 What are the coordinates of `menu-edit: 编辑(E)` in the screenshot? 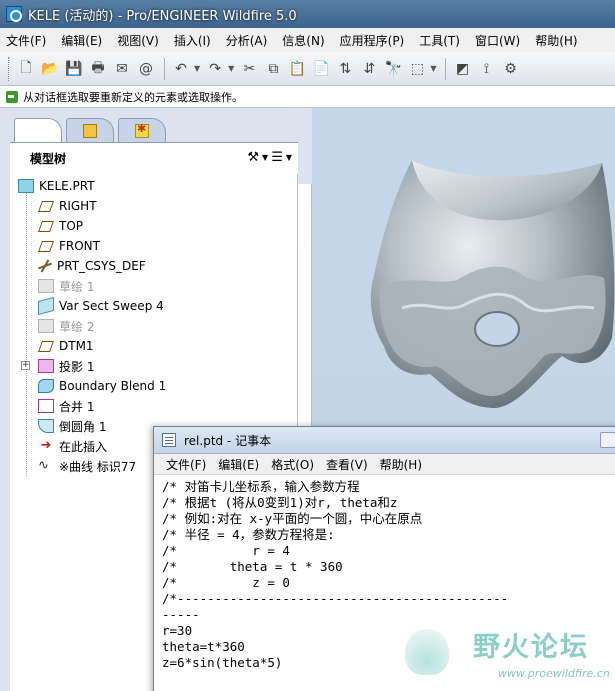 It's located at (81, 40).